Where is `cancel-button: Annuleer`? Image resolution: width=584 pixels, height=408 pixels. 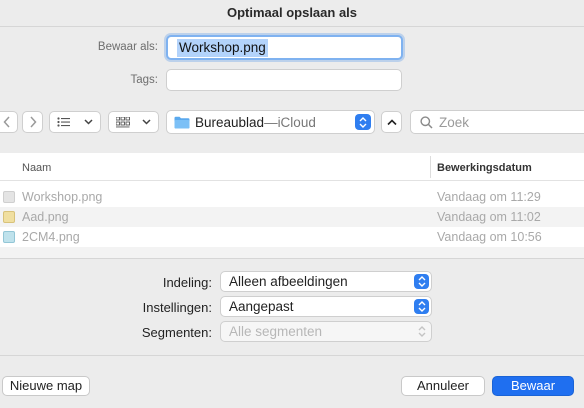
cancel-button: Annuleer is located at coordinates (443, 386).